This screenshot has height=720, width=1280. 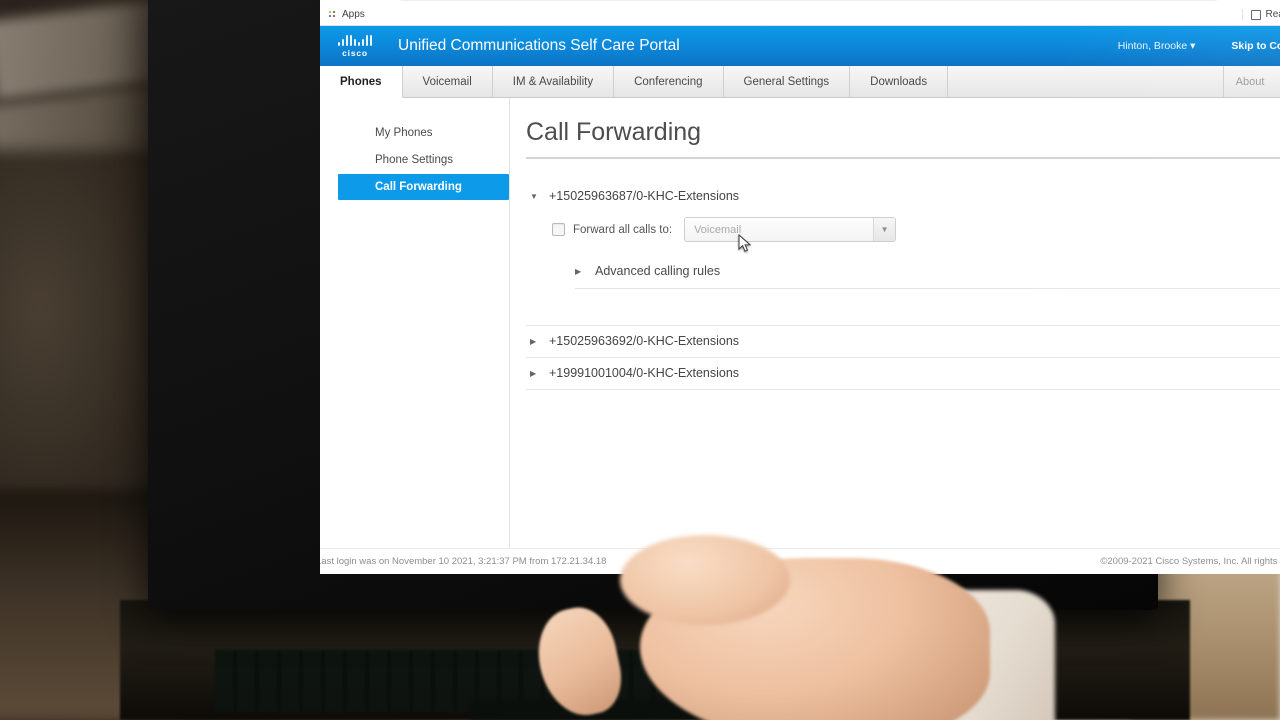 I want to click on phone-row-label: +15025963692/0-KHC-Extensions, so click(x=644, y=341).